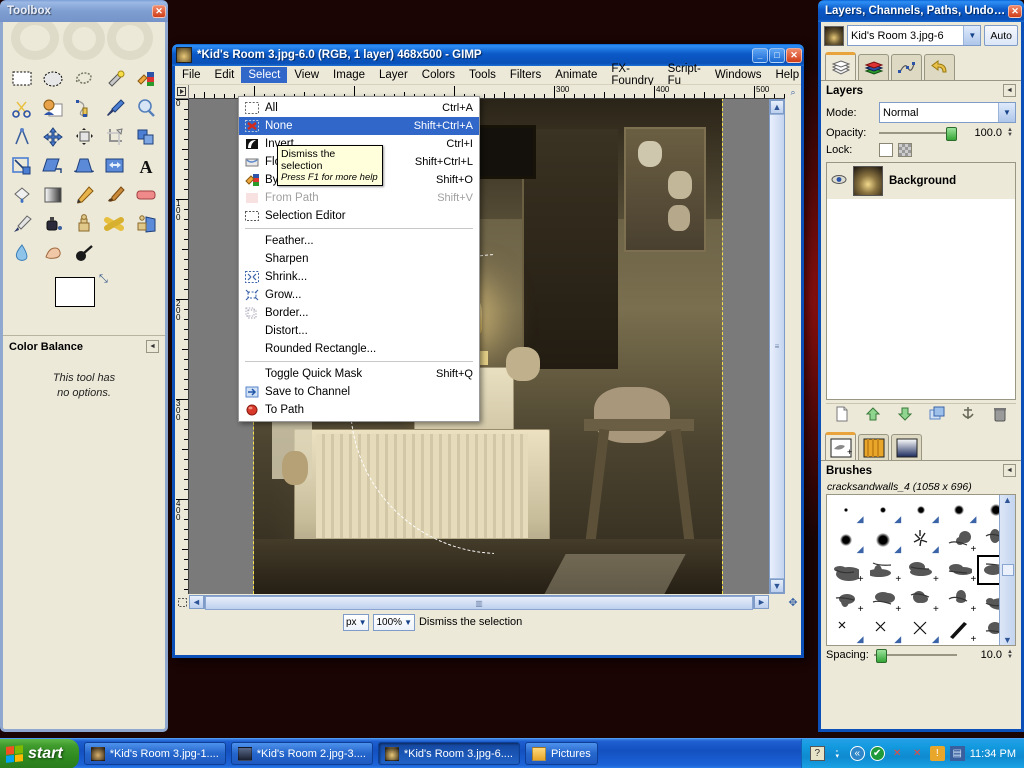 The width and height of the screenshot is (1024, 768). Describe the element at coordinates (561, 753) in the screenshot. I see `taskbar-item-4: Pictures` at that location.